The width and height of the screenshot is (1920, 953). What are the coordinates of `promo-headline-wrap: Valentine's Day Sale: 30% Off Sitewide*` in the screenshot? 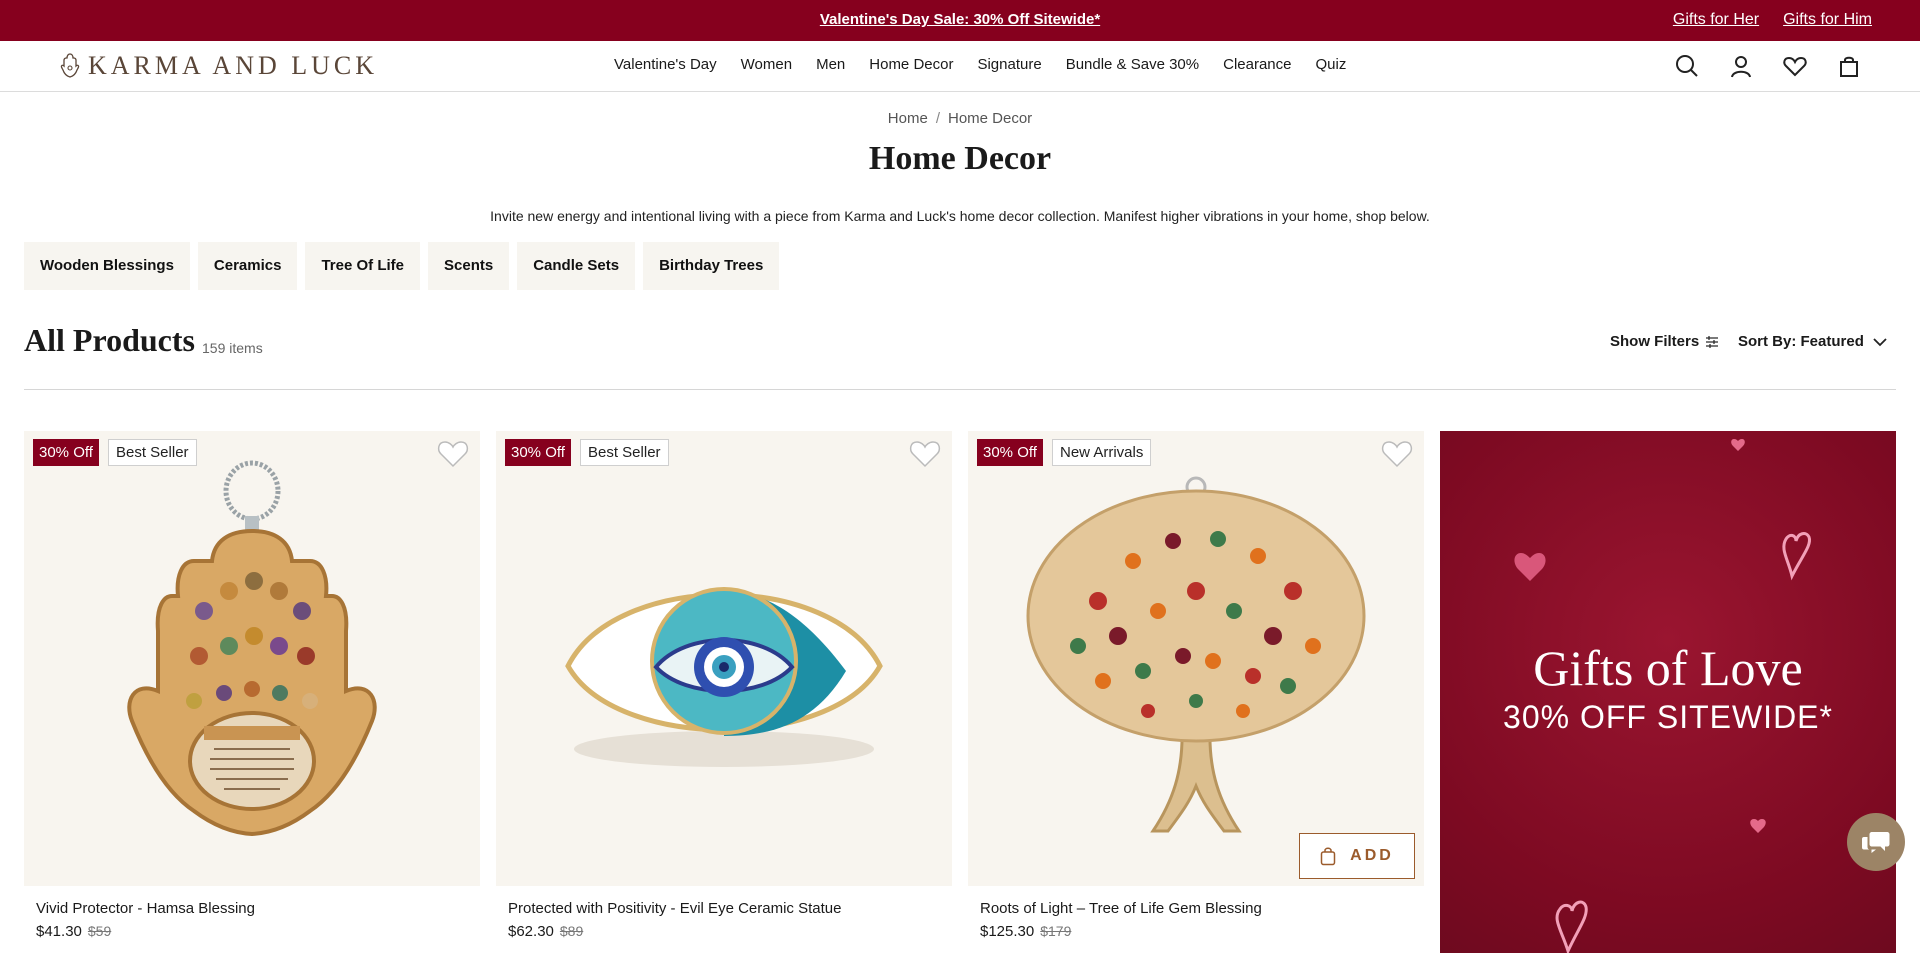 It's located at (960, 19).